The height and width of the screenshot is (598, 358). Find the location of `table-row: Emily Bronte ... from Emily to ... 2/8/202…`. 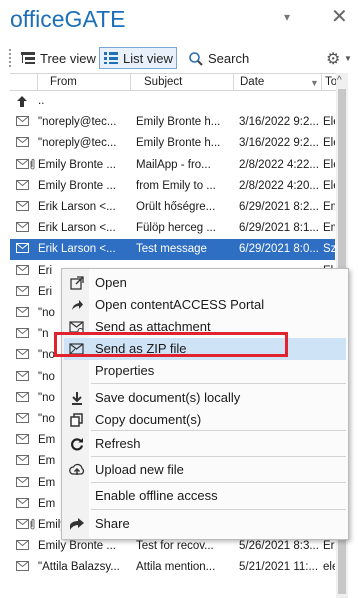

table-row: Emily Bronte ... from Emily to ... 2/8/202… is located at coordinates (172, 186).